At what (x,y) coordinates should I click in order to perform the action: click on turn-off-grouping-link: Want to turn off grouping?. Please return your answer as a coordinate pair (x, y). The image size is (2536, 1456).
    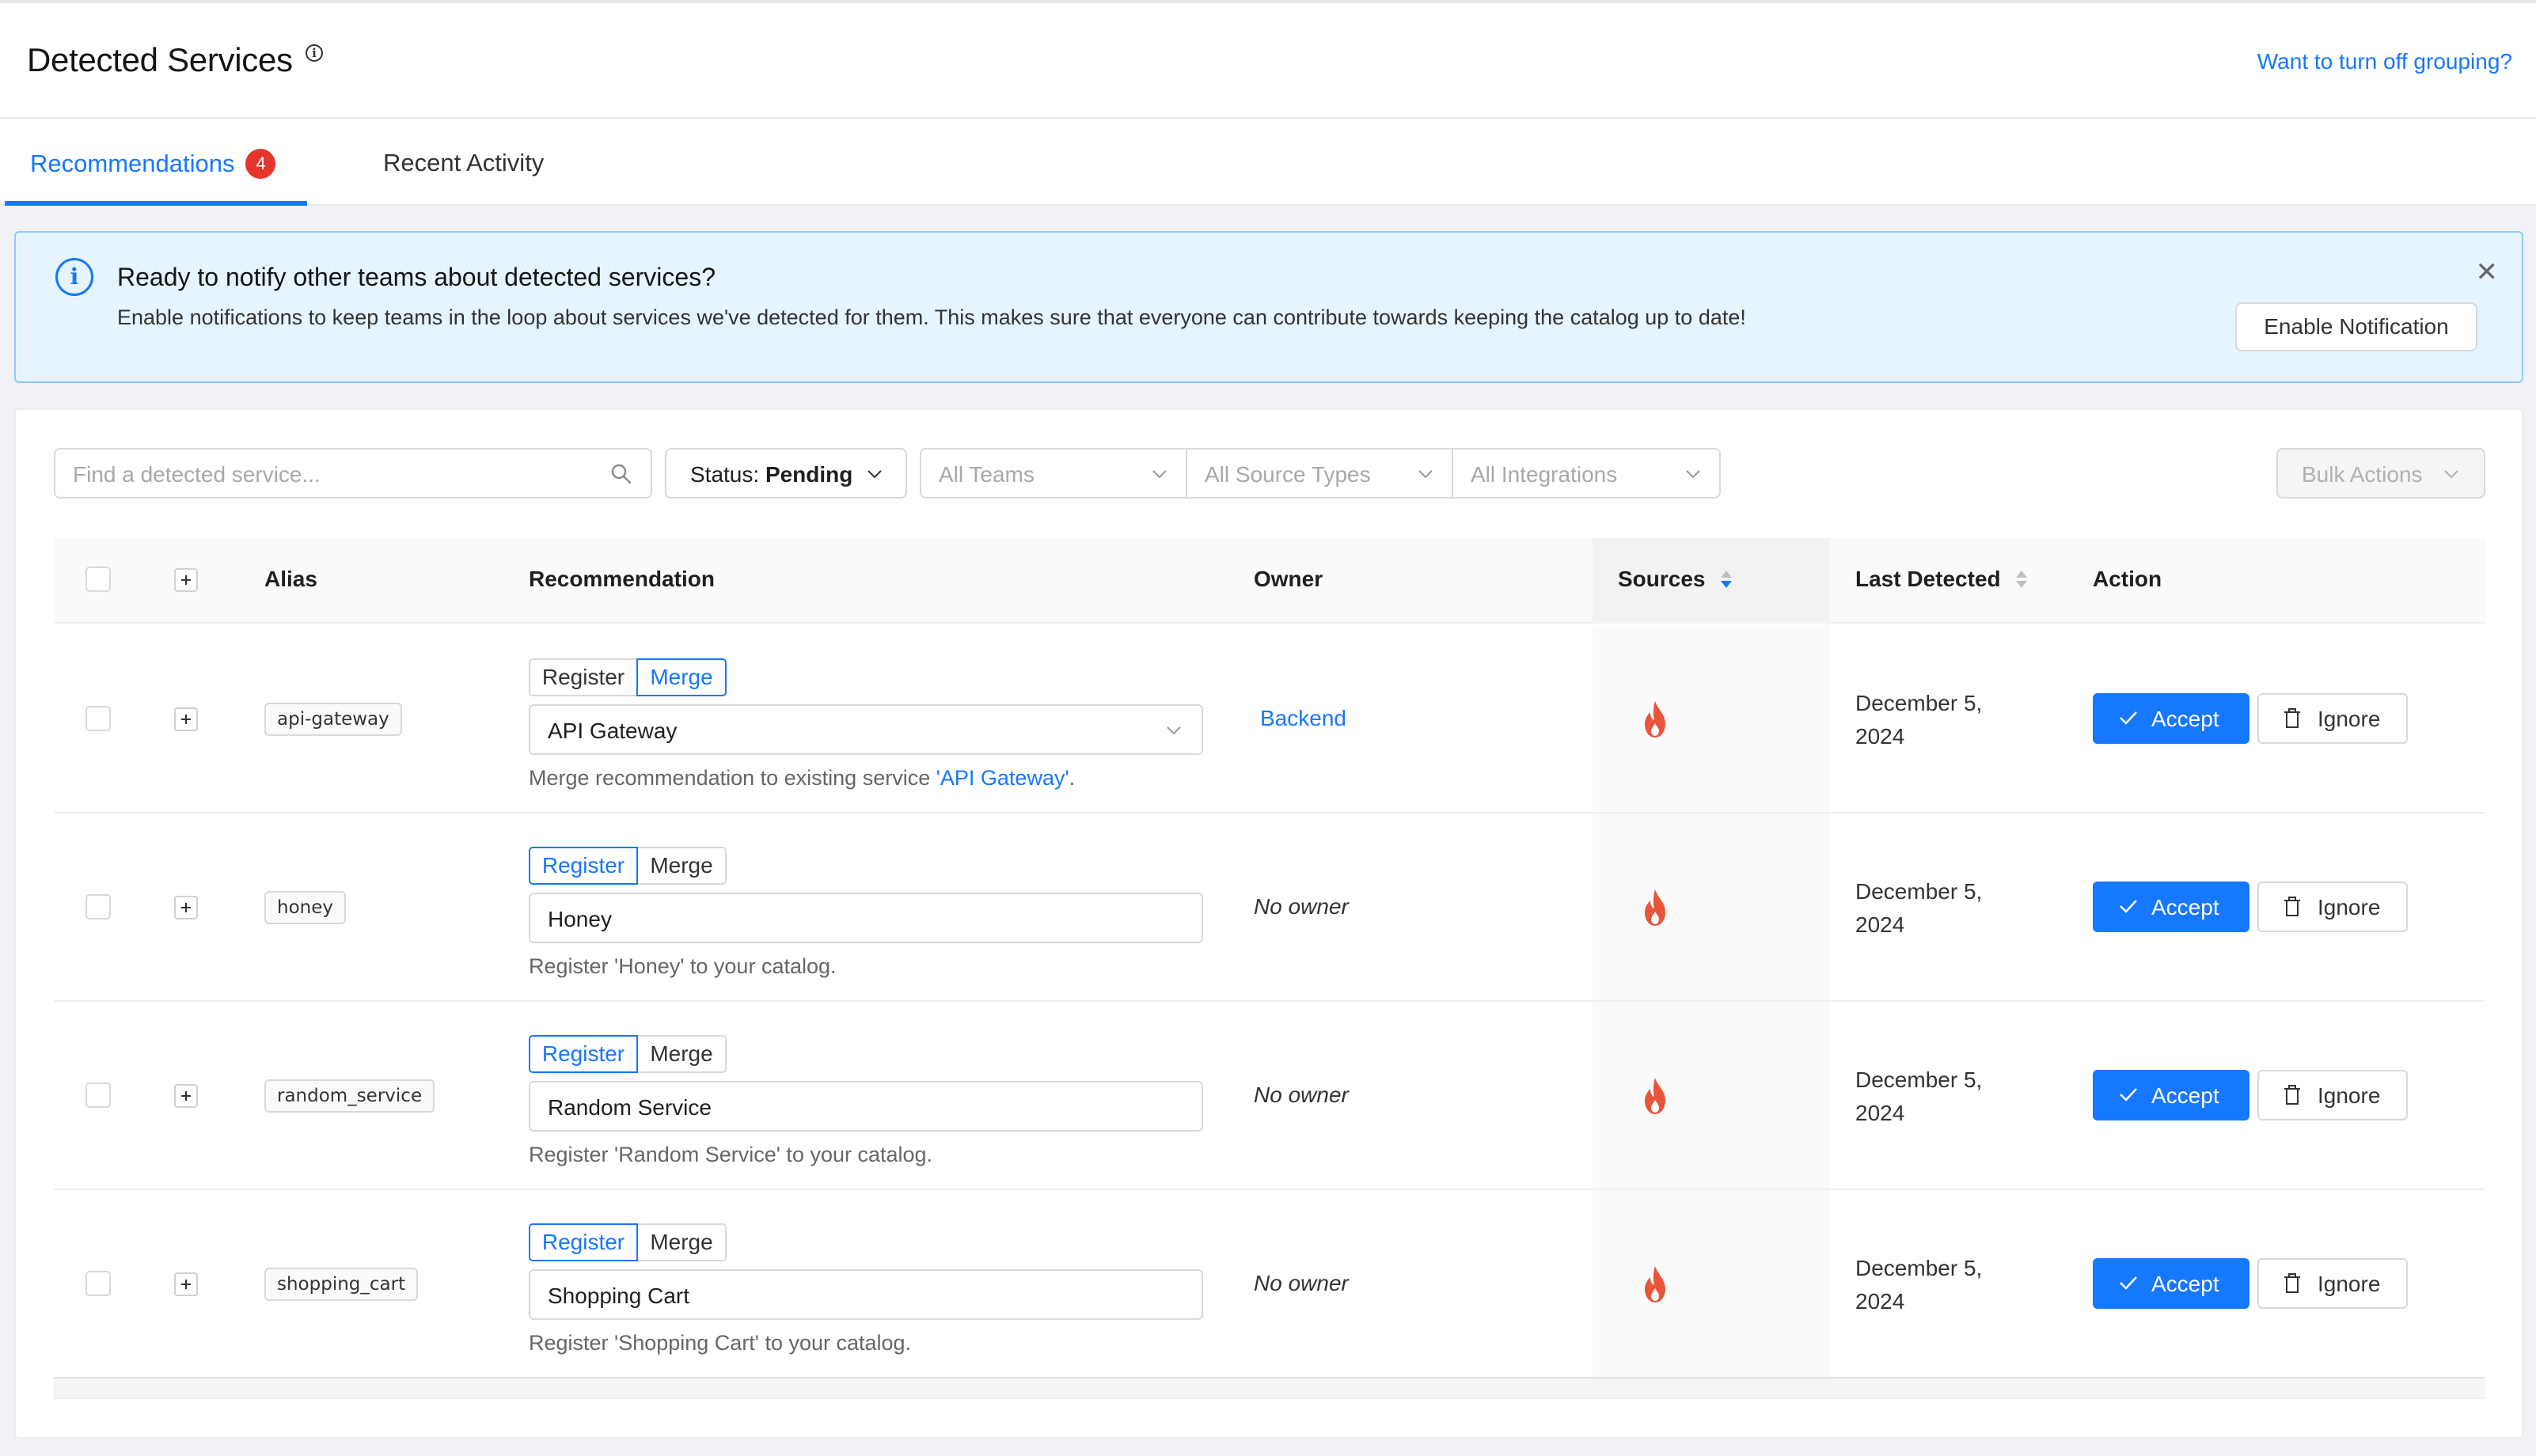
    Looking at the image, I should click on (2384, 61).